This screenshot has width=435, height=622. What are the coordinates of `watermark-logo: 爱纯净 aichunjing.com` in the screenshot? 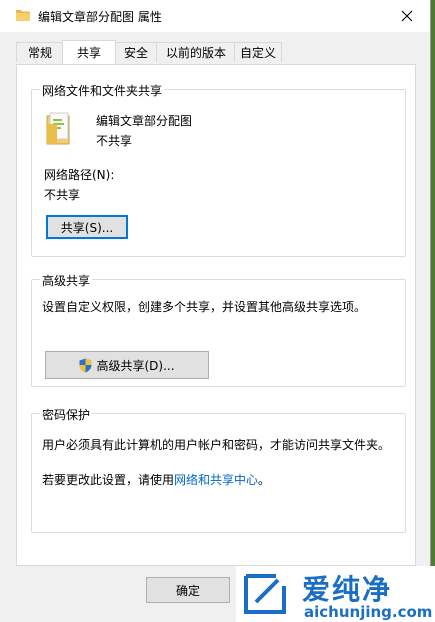 It's located at (335, 594).